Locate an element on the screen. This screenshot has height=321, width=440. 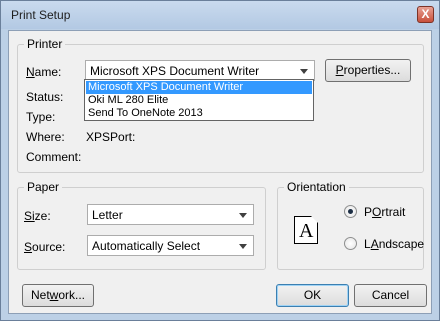
paper-size-combo: Letter is located at coordinates (170, 214).